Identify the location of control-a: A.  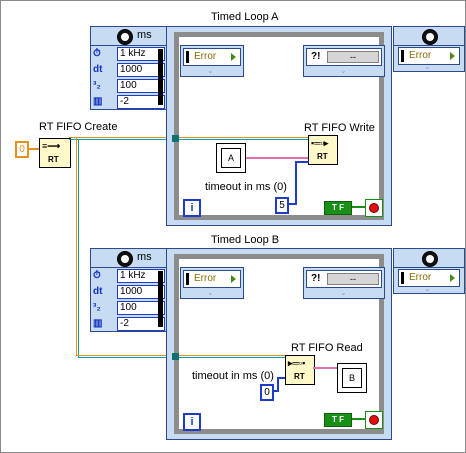
(231, 158).